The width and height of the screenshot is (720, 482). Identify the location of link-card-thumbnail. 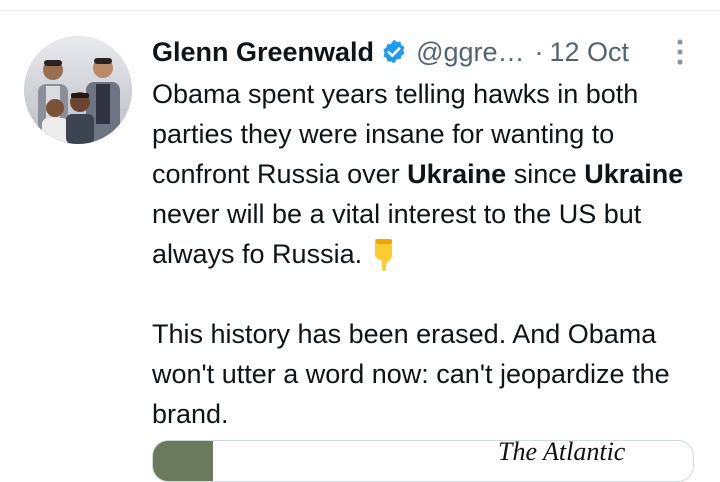
(183, 461).